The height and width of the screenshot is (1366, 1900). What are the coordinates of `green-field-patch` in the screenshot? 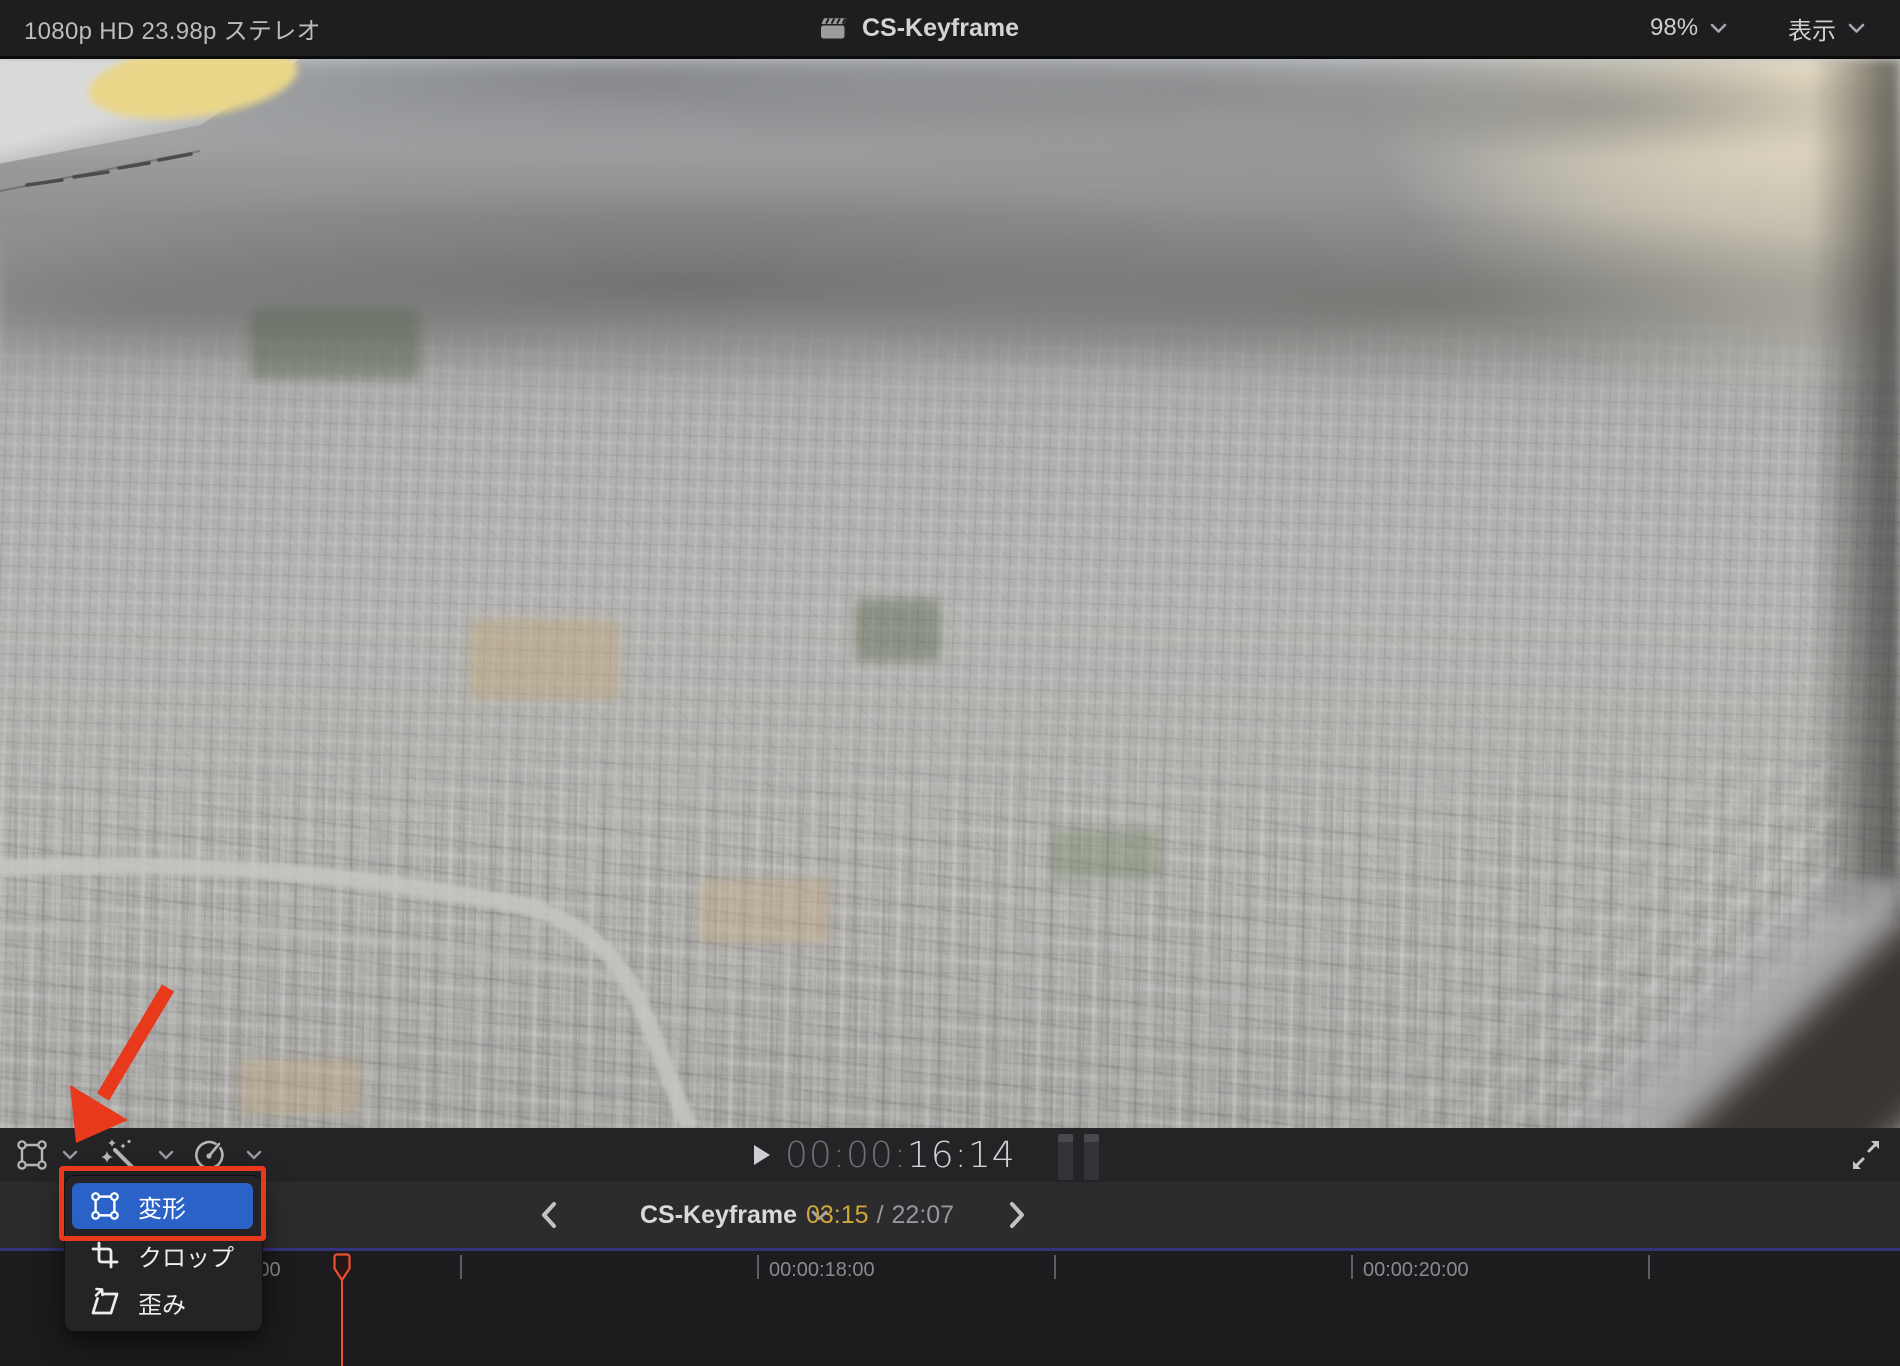 It's located at (1105, 855).